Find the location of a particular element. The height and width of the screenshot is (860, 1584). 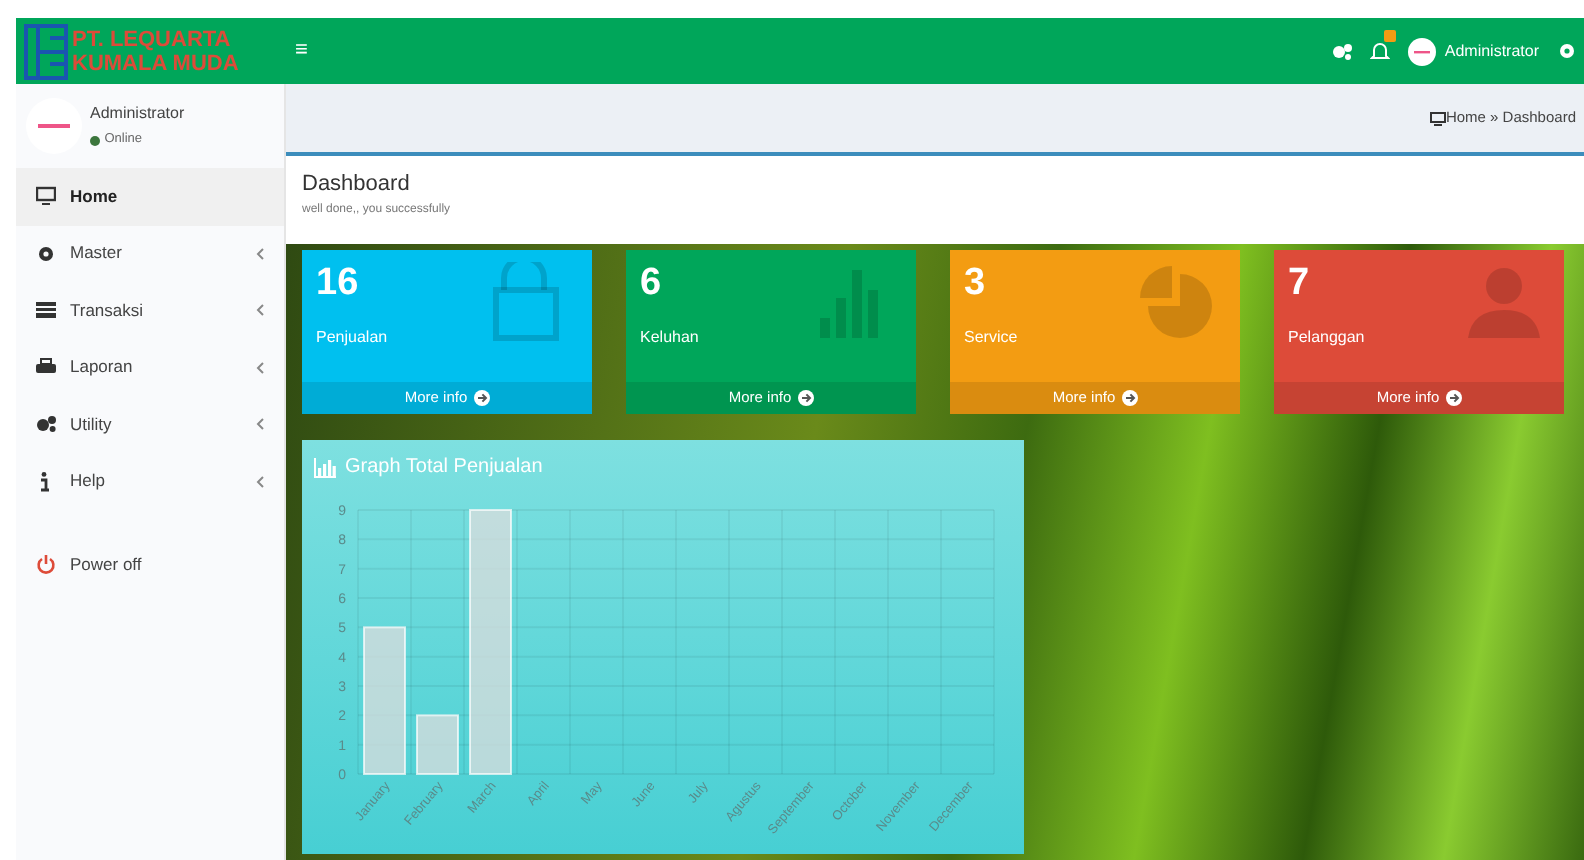

list-icon is located at coordinates (46, 310).